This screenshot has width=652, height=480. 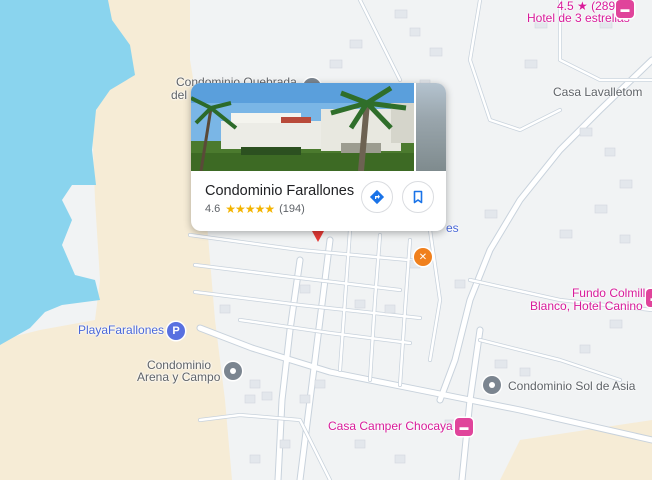 What do you see at coordinates (250, 209) in the screenshot?
I see `star-rating-icon: ★★★★★` at bounding box center [250, 209].